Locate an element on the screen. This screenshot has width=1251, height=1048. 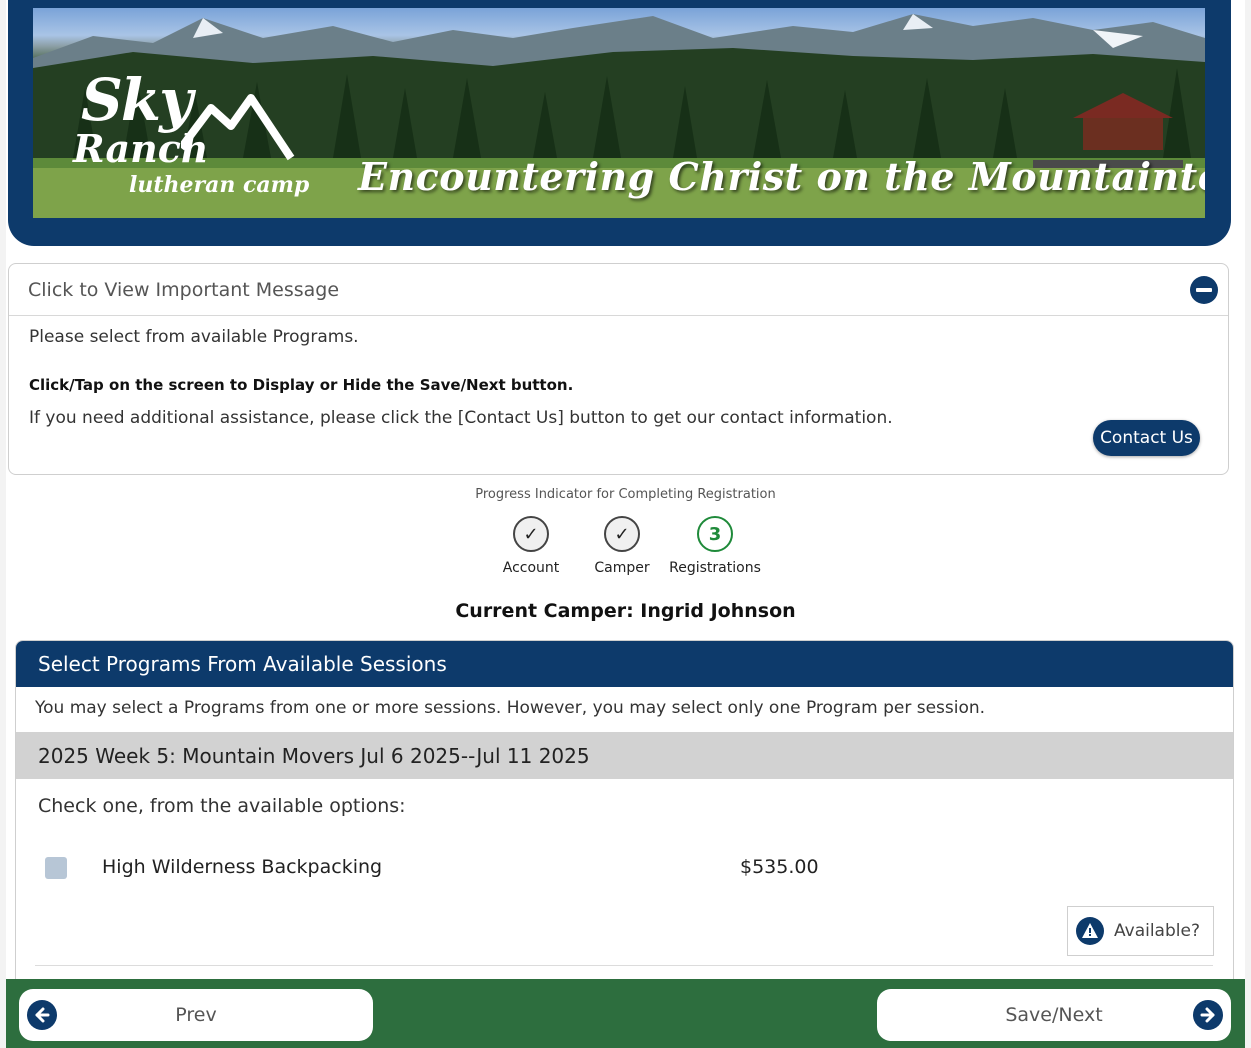
step-registrations-label: Registrations is located at coordinates (715, 568).